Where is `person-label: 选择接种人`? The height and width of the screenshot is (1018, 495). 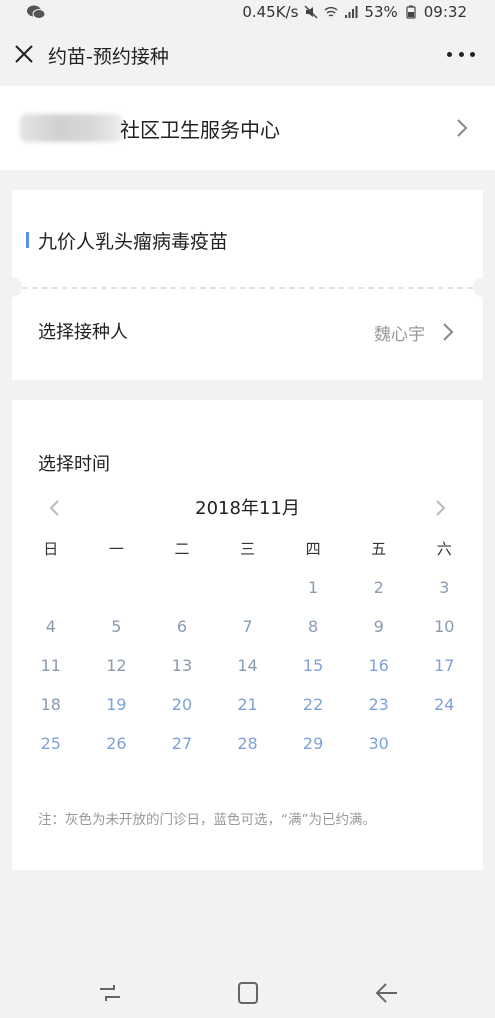 person-label: 选择接种人 is located at coordinates (83, 332).